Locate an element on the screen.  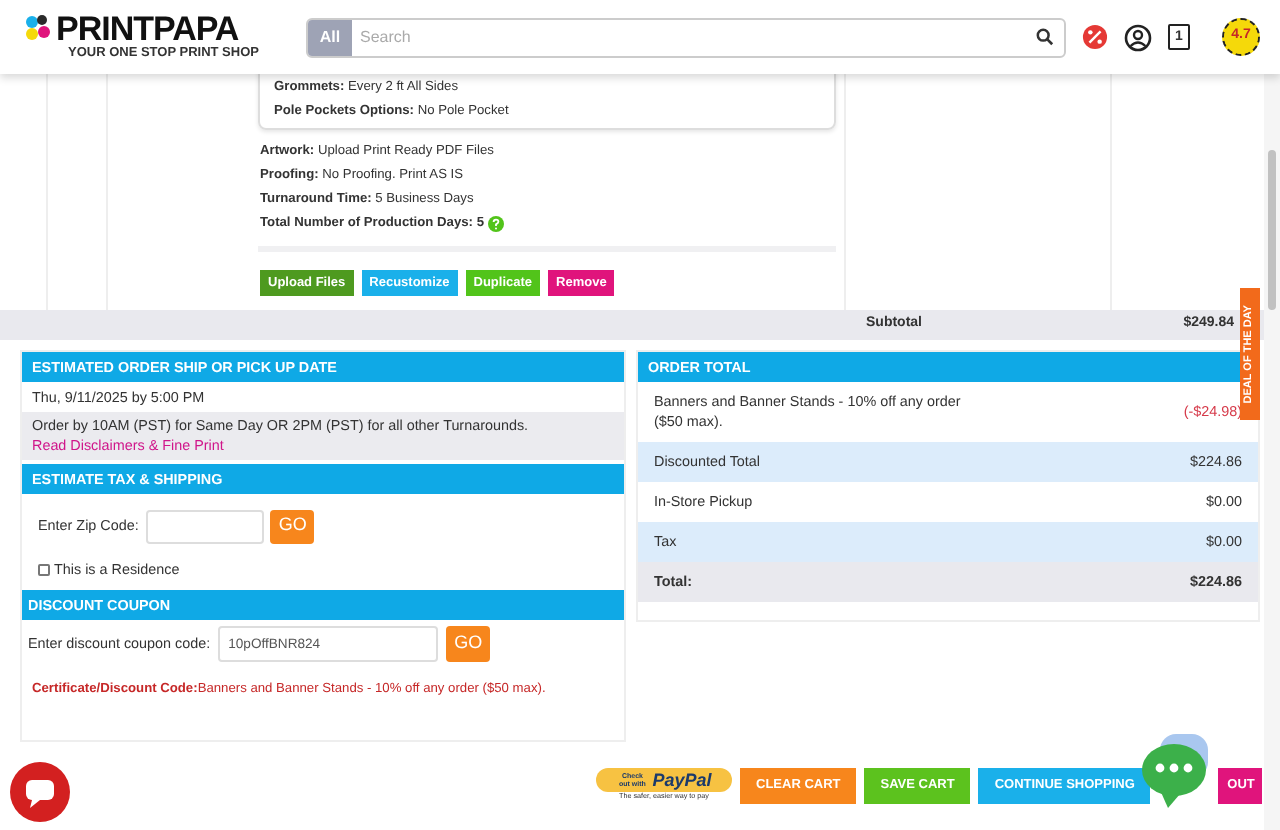
zip-field is located at coordinates (205, 526).